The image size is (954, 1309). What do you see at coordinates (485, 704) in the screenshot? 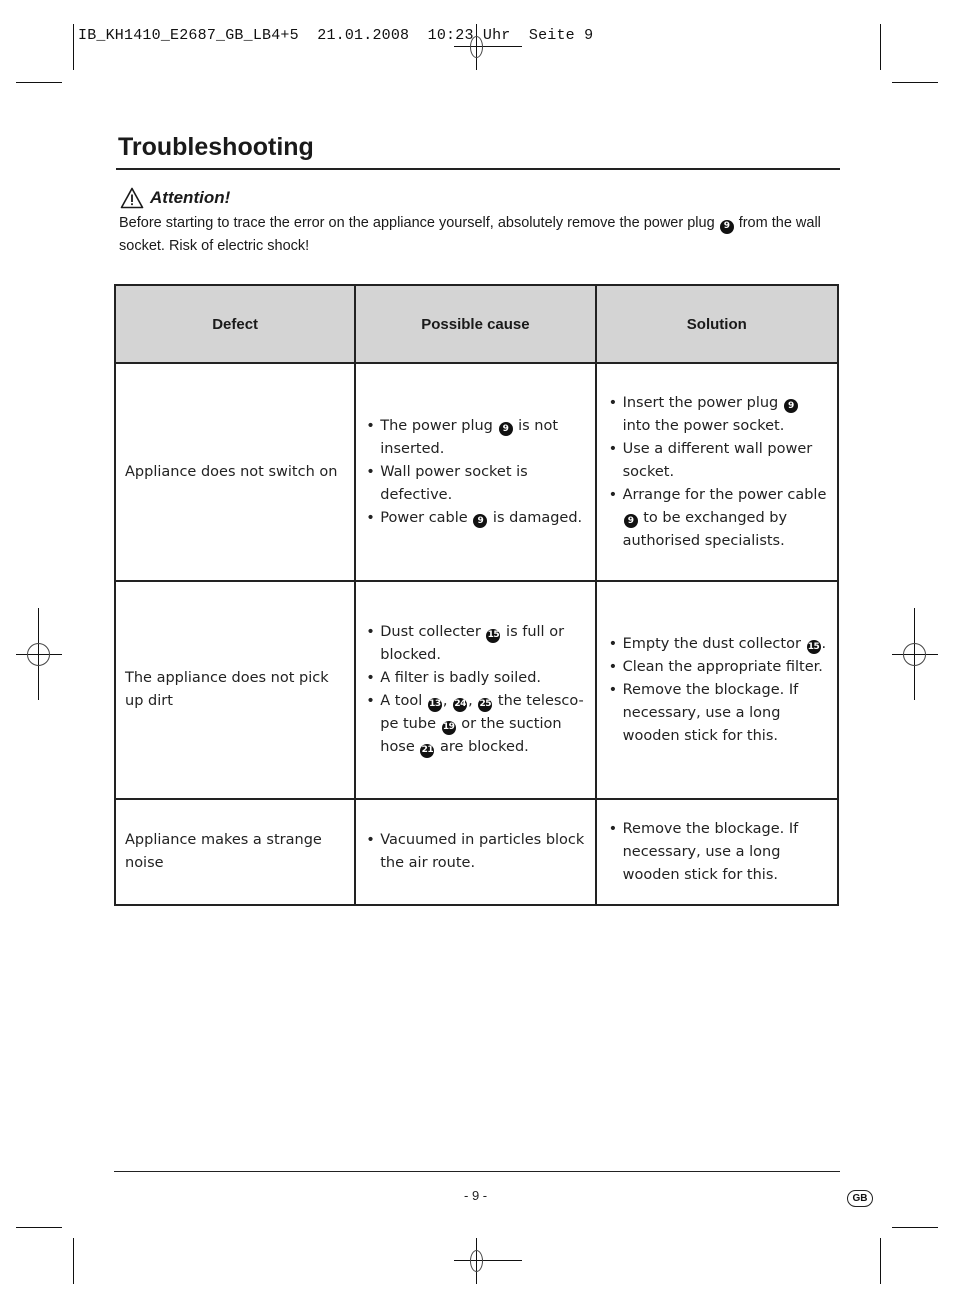
I see `ref-number-badge: 25` at bounding box center [485, 704].